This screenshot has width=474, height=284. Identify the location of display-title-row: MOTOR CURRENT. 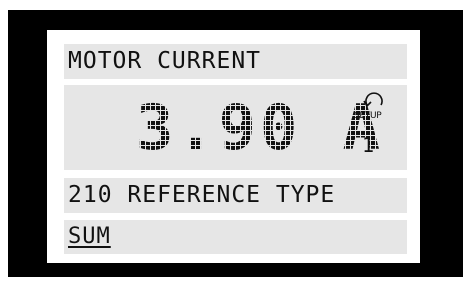
(235, 61).